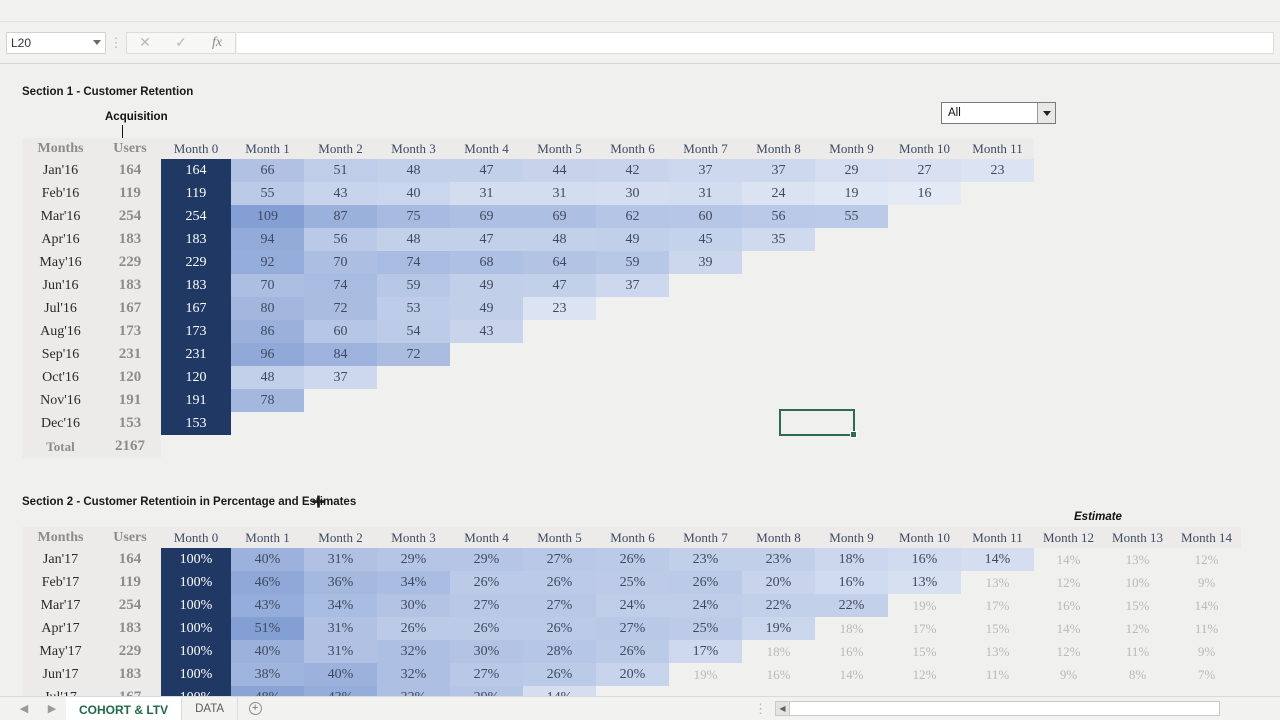 This screenshot has width=1280, height=720. Describe the element at coordinates (217, 43) in the screenshot. I see `insert-function-icon: fx` at that location.